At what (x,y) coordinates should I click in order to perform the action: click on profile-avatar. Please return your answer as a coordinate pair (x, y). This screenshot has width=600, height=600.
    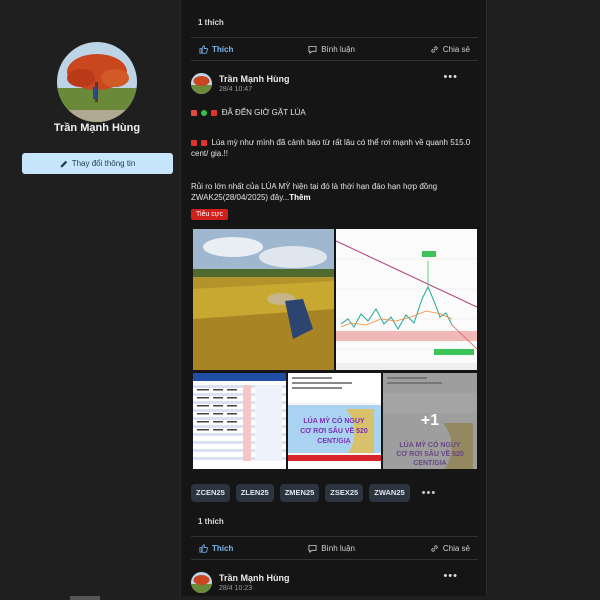
    Looking at the image, I should click on (97, 82).